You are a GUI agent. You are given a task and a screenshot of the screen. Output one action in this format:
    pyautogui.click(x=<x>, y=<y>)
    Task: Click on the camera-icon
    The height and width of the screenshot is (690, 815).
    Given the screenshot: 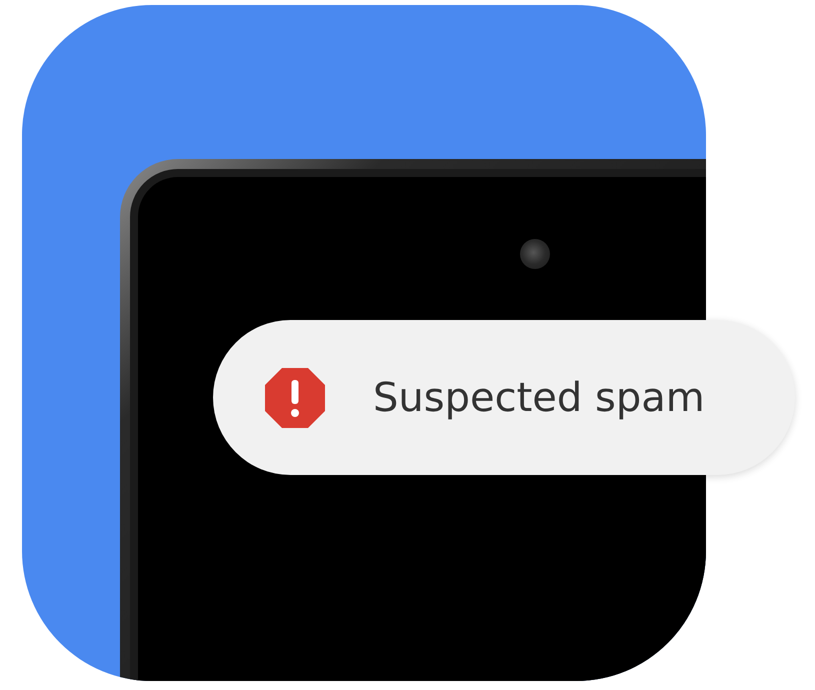 What is the action you would take?
    pyautogui.click(x=535, y=254)
    